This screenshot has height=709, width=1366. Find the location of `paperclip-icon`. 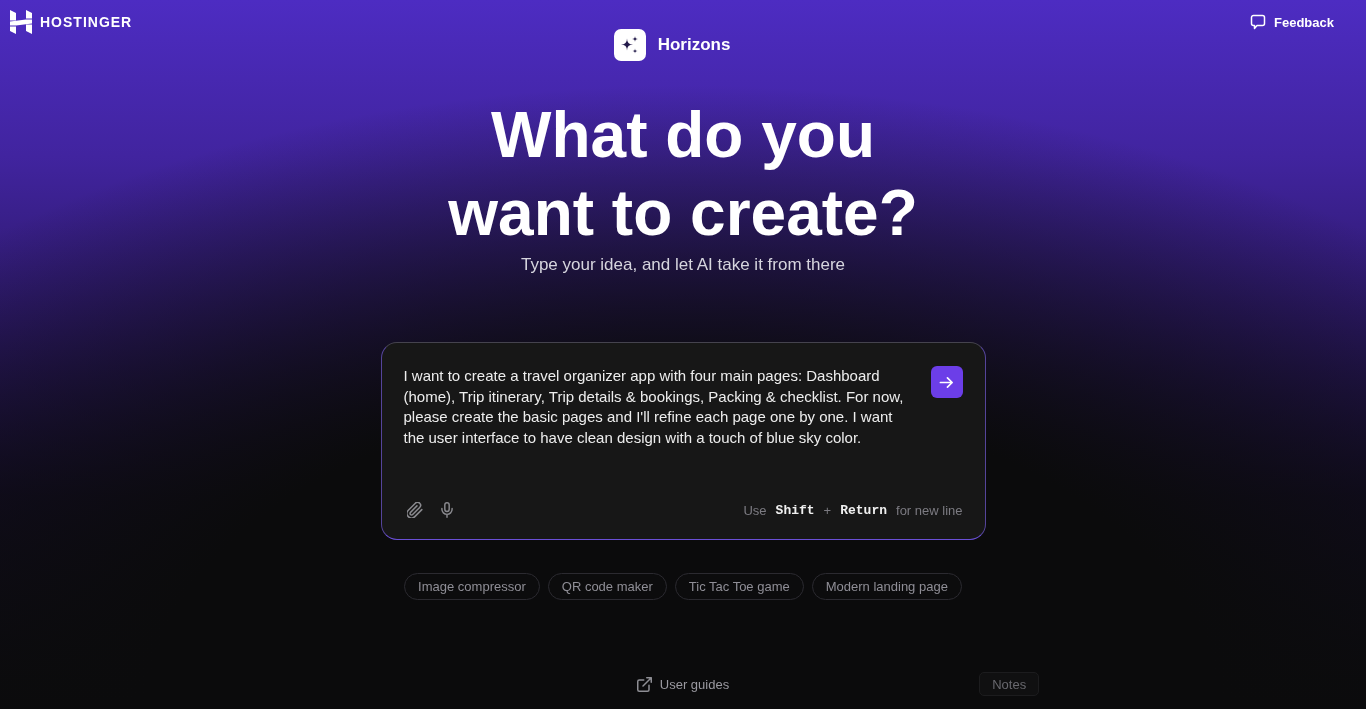

paperclip-icon is located at coordinates (414, 510).